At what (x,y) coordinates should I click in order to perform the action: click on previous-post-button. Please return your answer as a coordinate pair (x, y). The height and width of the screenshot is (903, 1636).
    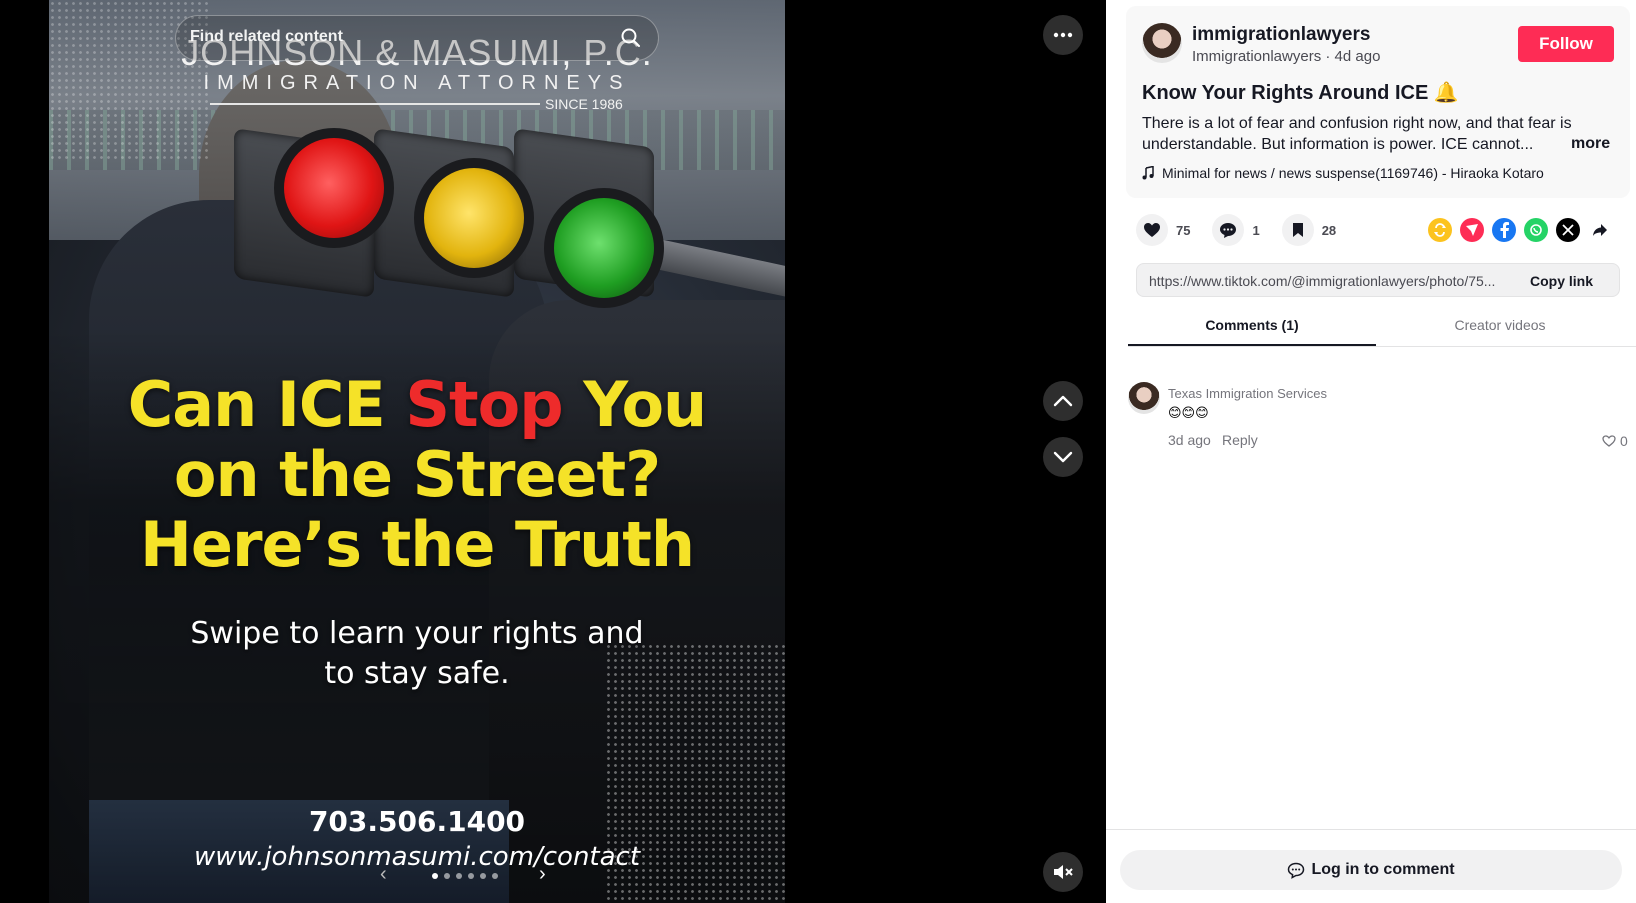
    Looking at the image, I should click on (1063, 401).